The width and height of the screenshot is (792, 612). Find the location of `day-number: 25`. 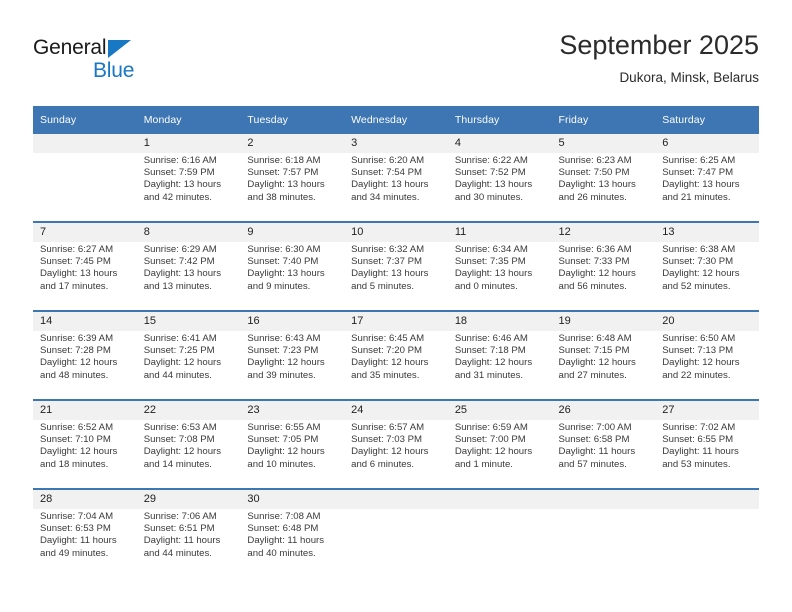

day-number: 25 is located at coordinates (499, 409).